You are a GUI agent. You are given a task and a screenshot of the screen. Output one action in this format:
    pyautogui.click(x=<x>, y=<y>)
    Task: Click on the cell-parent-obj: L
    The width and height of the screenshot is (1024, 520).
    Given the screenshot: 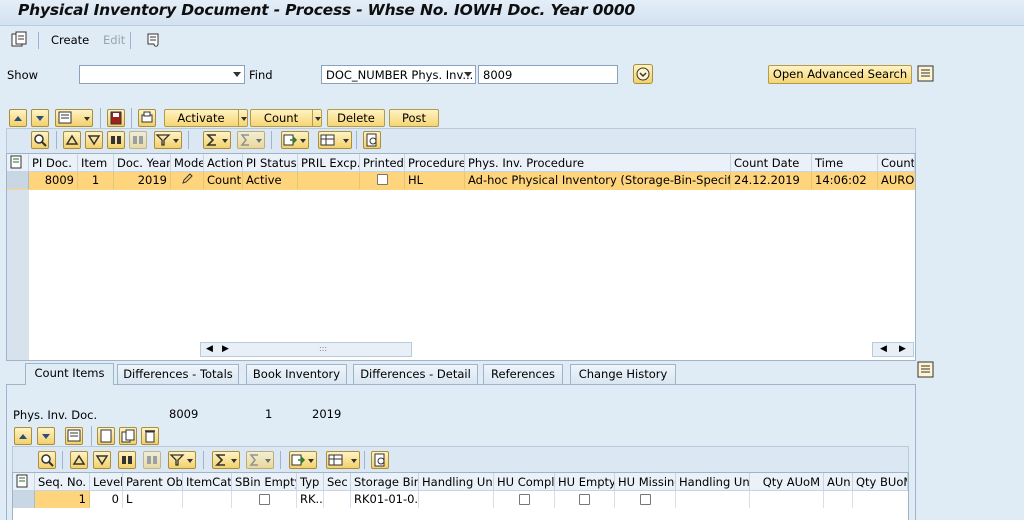 What is the action you would take?
    pyautogui.click(x=153, y=499)
    